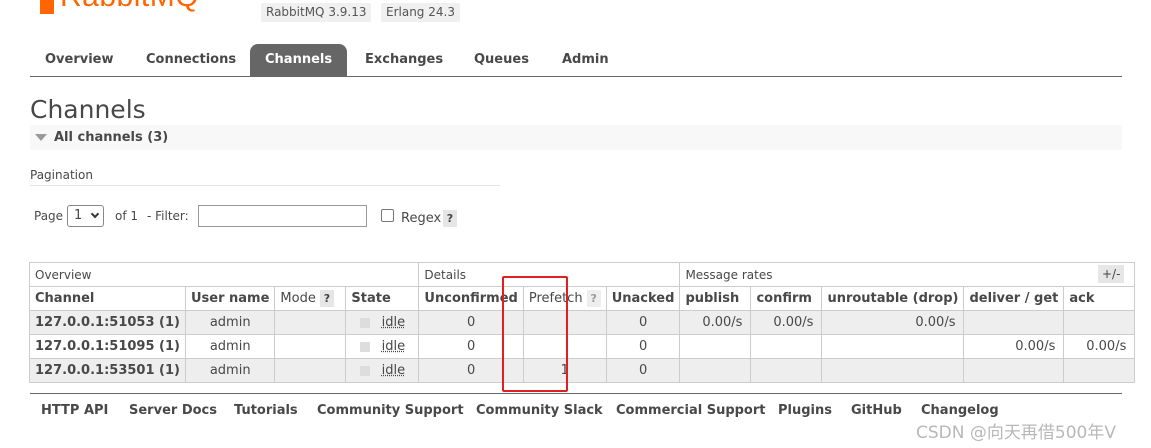 The width and height of the screenshot is (1151, 448). What do you see at coordinates (471, 298) in the screenshot?
I see `col-header-unconfirmed: Unconfirmed` at bounding box center [471, 298].